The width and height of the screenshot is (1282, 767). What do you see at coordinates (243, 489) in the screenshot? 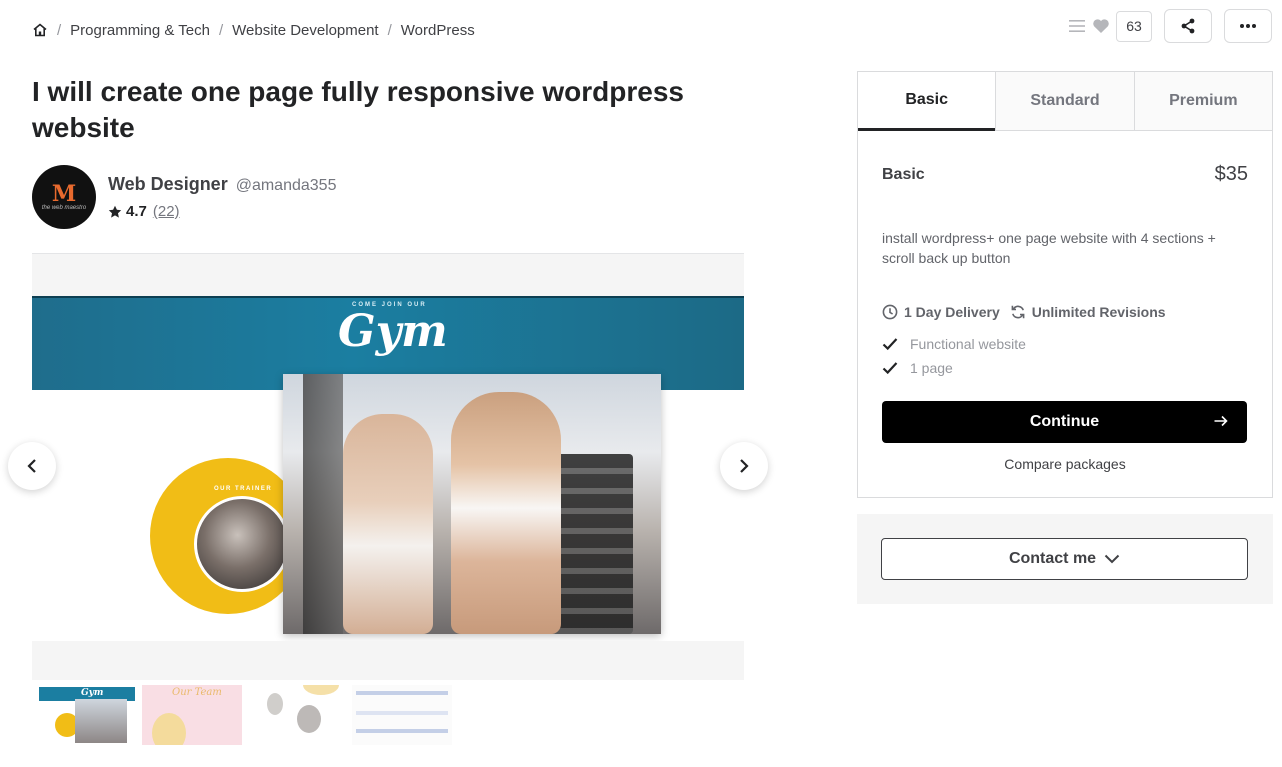
I see `slide-trainer-label: OUR TRAINER` at bounding box center [243, 489].